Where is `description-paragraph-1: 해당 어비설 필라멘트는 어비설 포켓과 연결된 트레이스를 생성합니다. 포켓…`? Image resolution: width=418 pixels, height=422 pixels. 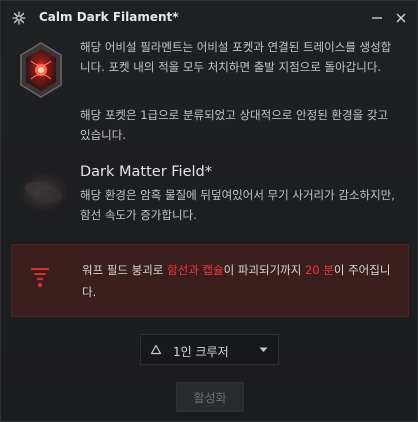
description-paragraph-1: 해당 어비설 필라멘트는 어비설 포켓과 연결된 트레이스를 생성합니다. 포켓… is located at coordinates (236, 57).